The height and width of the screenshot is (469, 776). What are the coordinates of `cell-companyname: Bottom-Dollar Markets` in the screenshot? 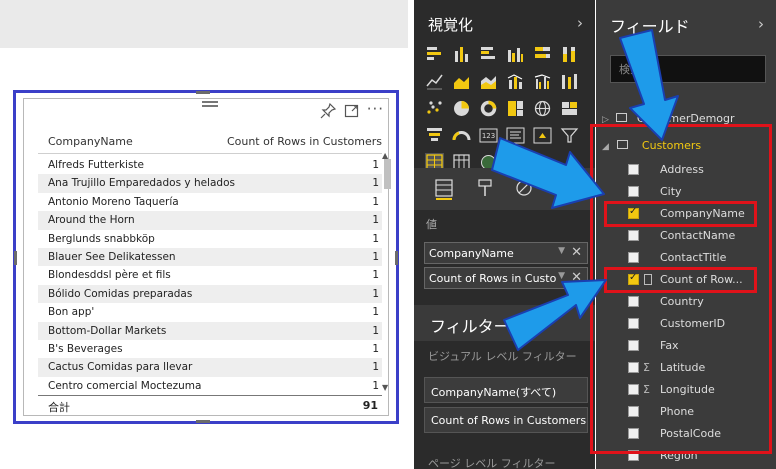 It's located at (107, 330).